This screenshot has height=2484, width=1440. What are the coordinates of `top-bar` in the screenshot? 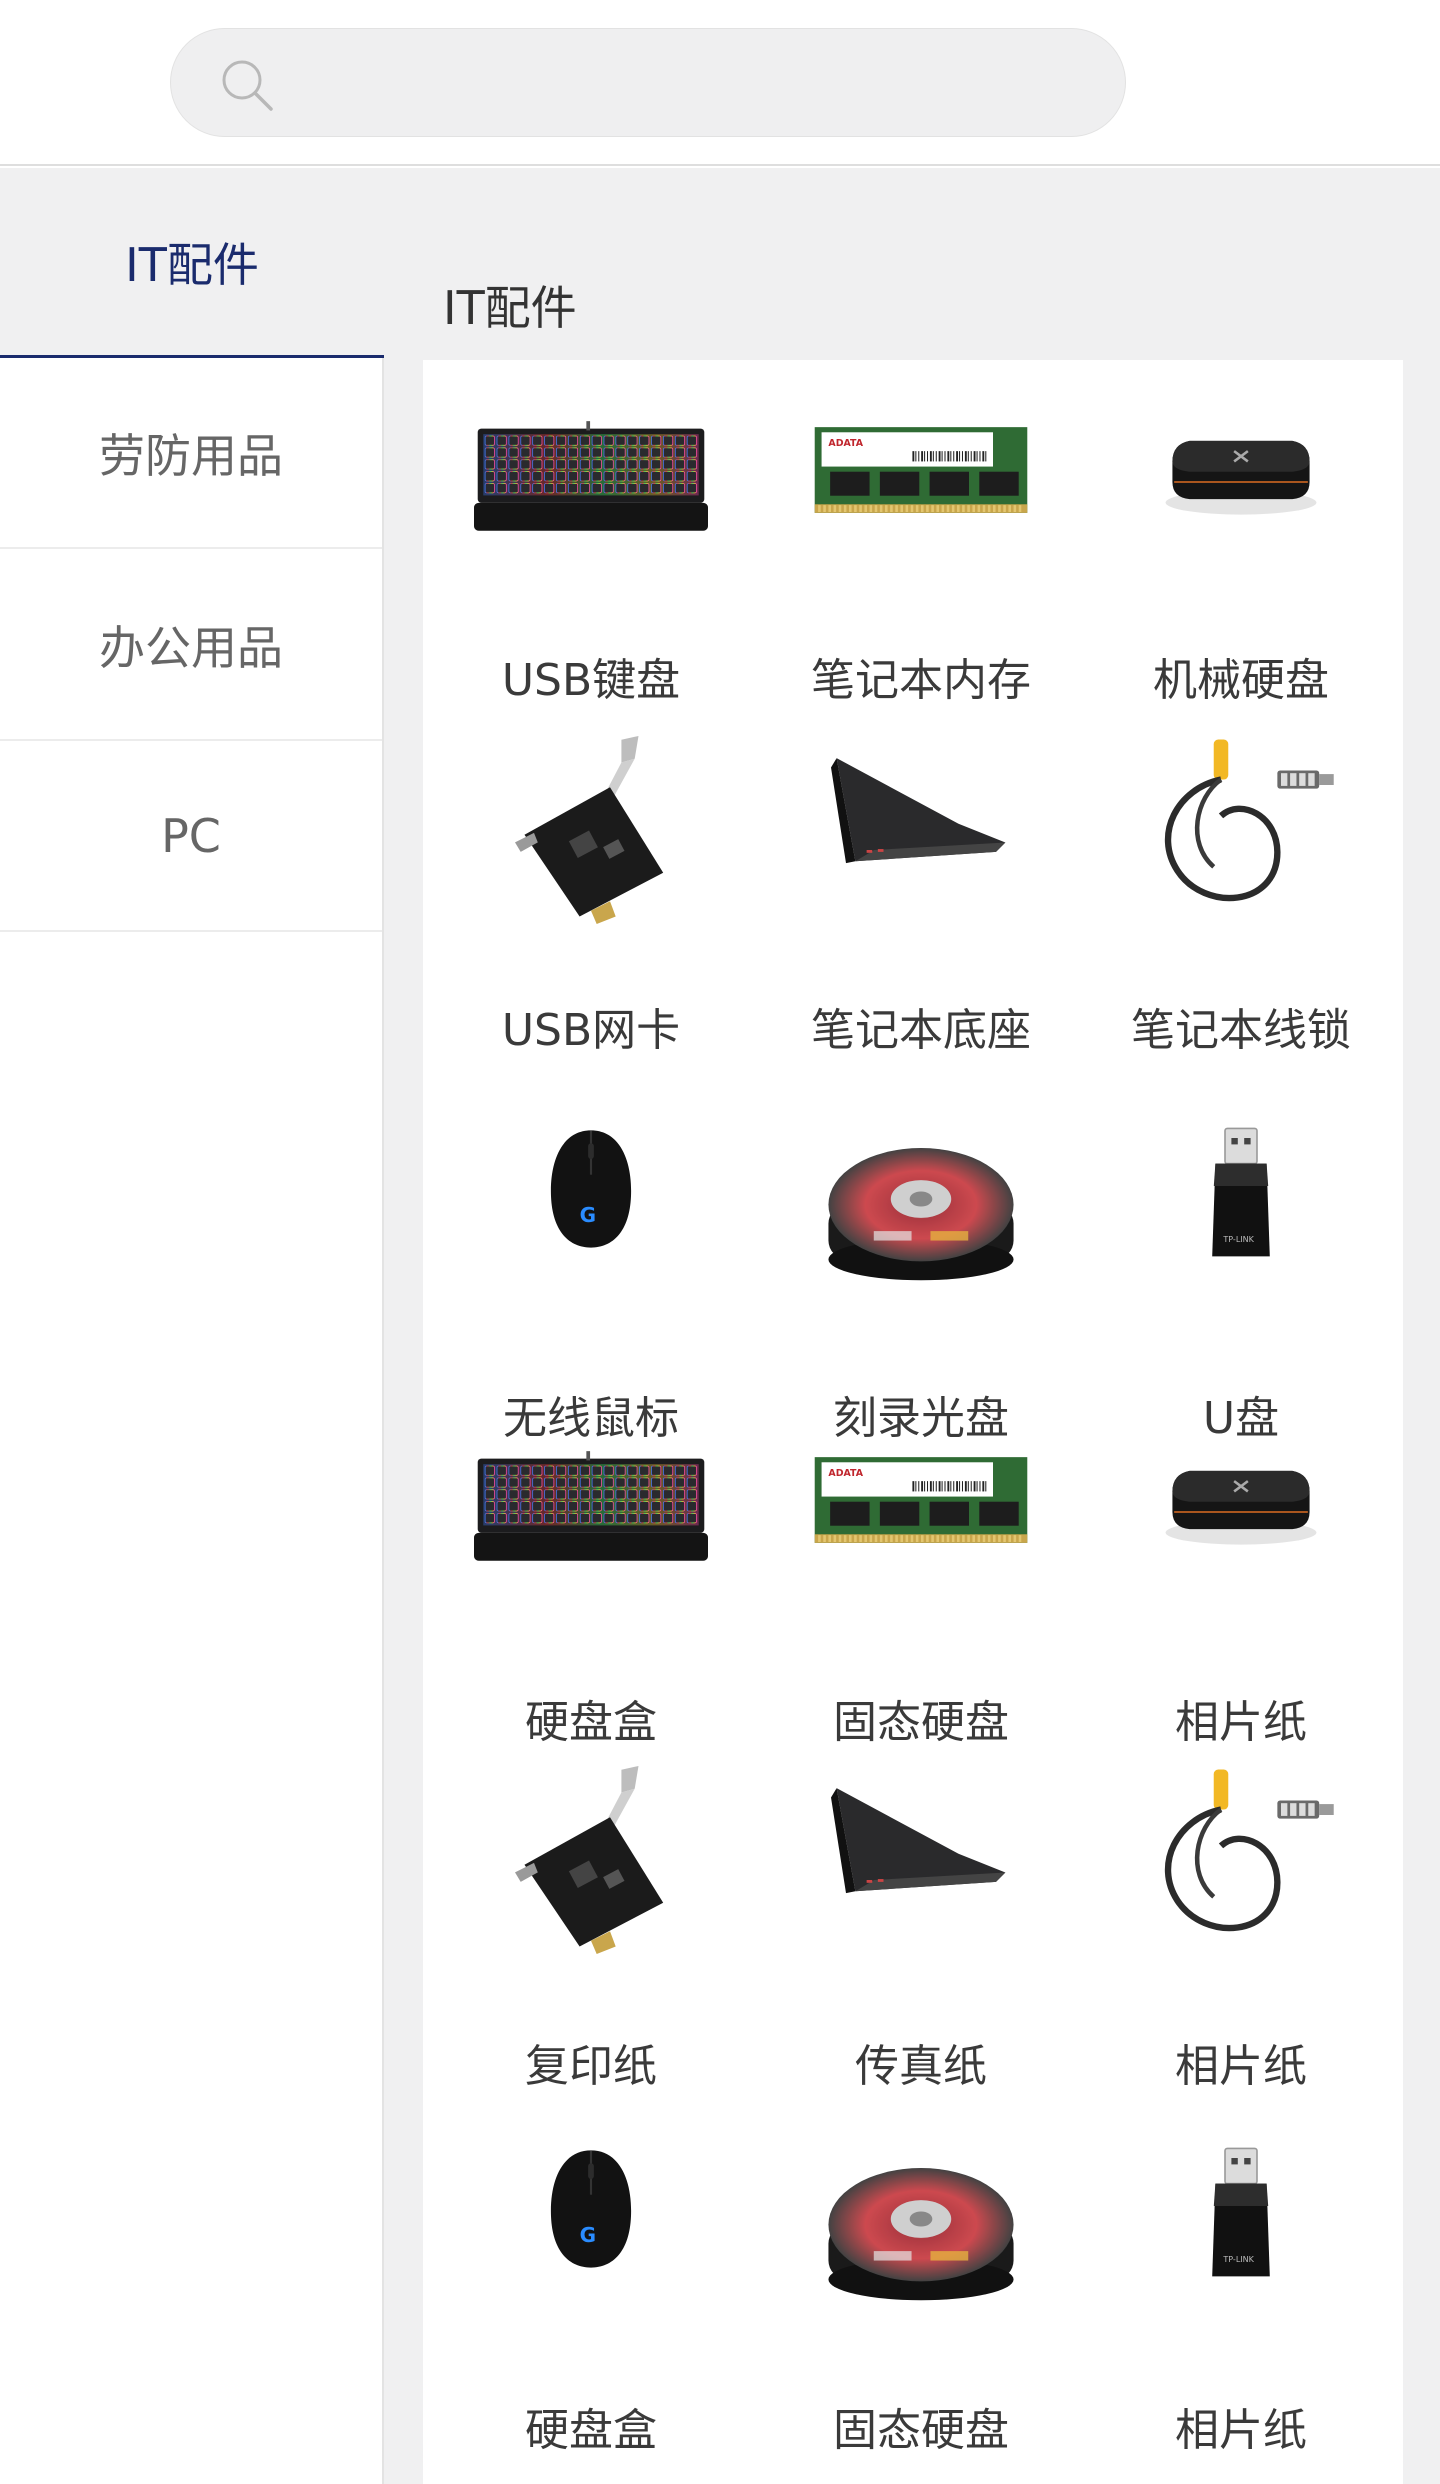 It's located at (720, 83).